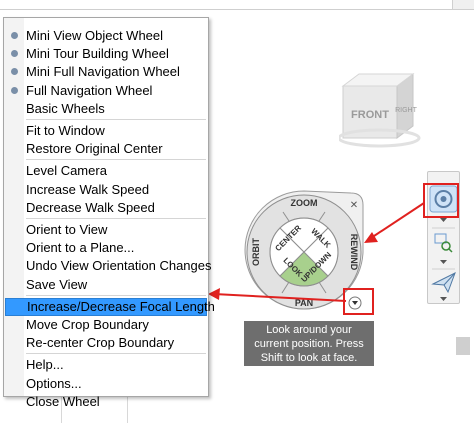 The image size is (474, 423). Describe the element at coordinates (65, 108) in the screenshot. I see `menu-item-label: Basic Wheels` at that location.